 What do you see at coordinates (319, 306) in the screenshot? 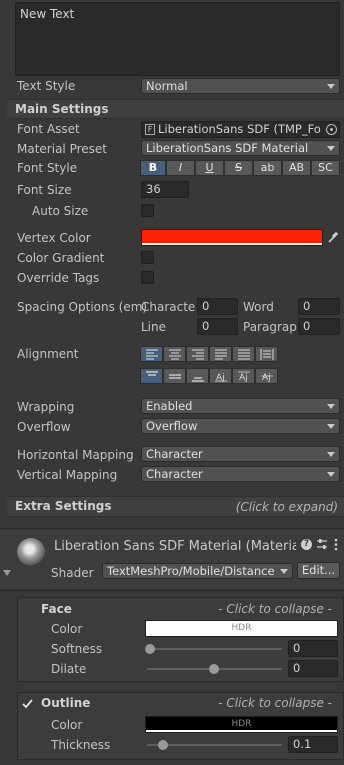
I see `word-spacing-input: 0` at bounding box center [319, 306].